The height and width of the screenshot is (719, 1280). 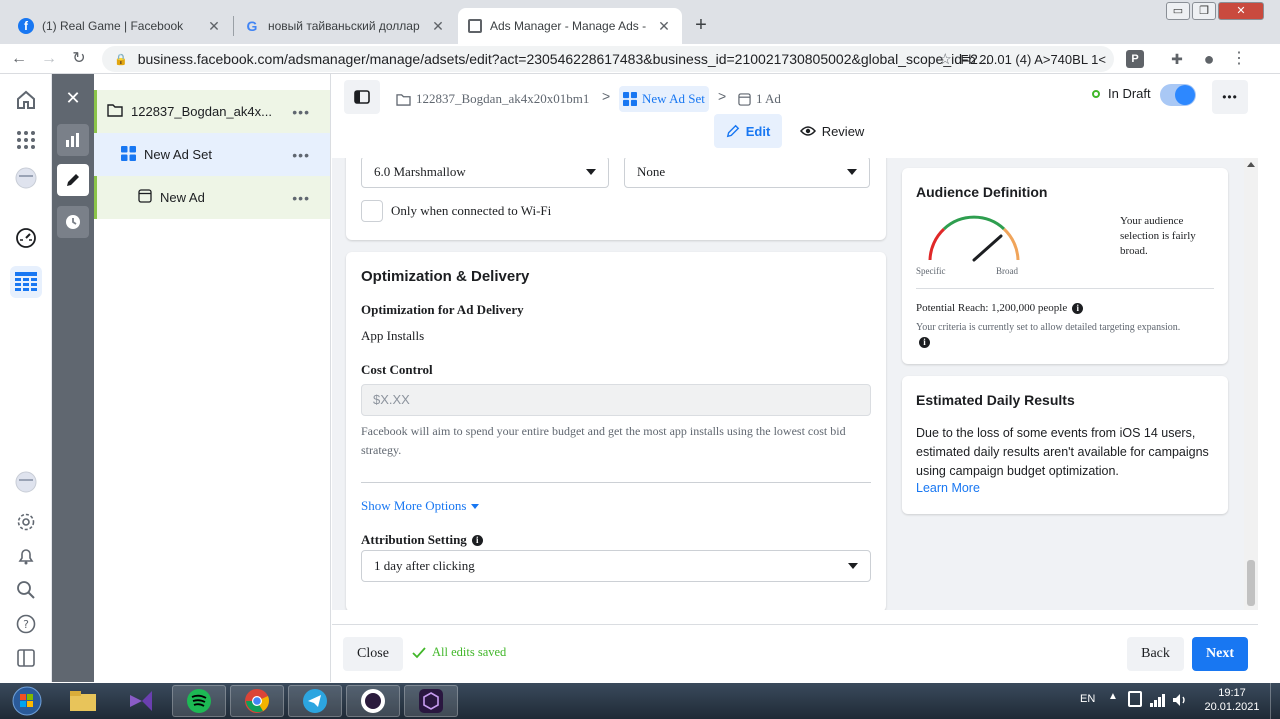 I want to click on select-value: 6.0 Marshmallow, so click(x=420, y=171).